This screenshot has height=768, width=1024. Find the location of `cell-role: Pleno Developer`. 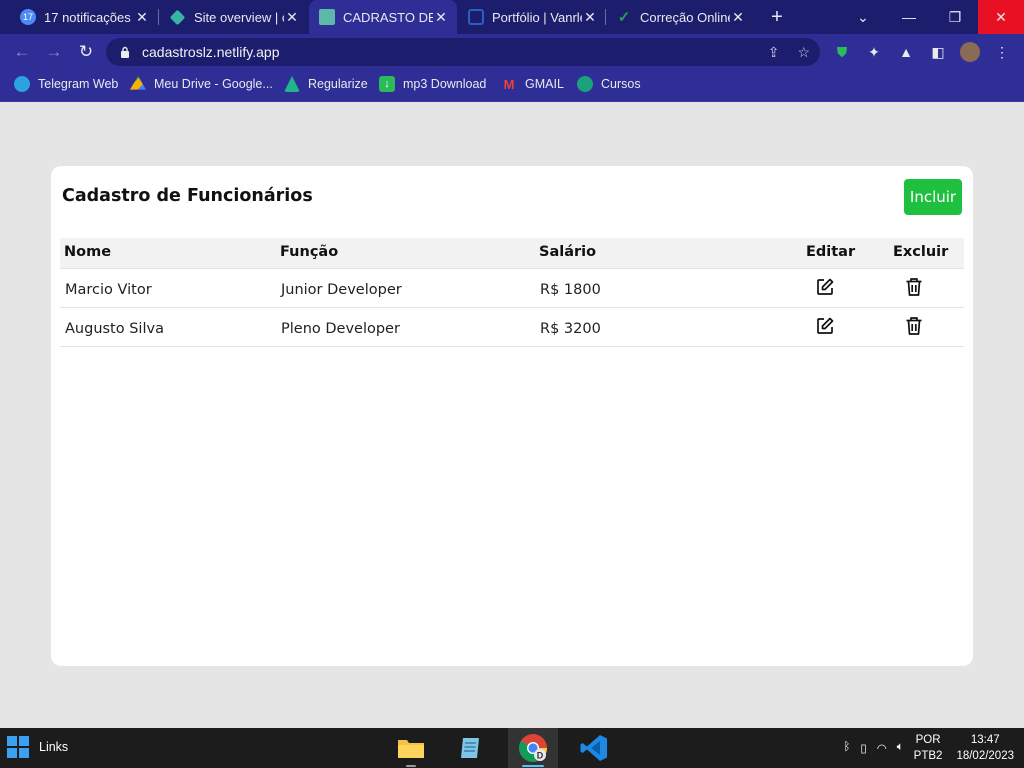

cell-role: Pleno Developer is located at coordinates (340, 329).